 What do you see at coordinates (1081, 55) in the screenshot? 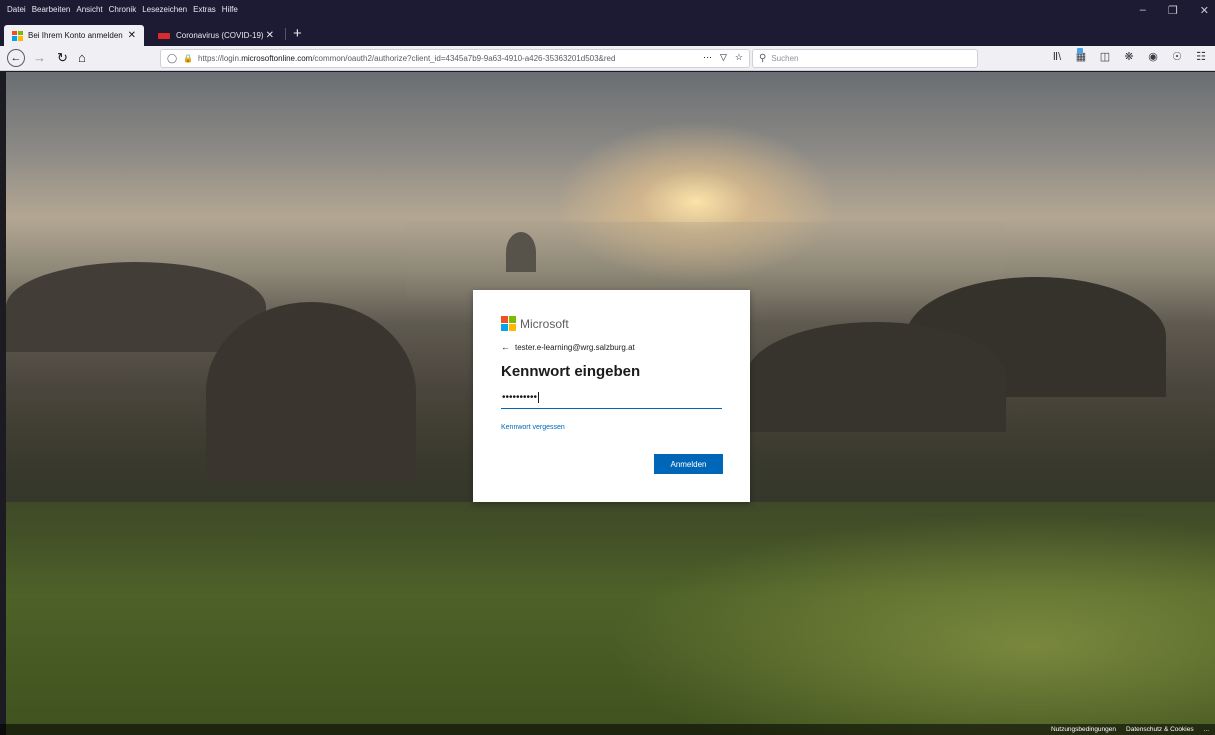
I see `extension-icon: ▦` at bounding box center [1081, 55].